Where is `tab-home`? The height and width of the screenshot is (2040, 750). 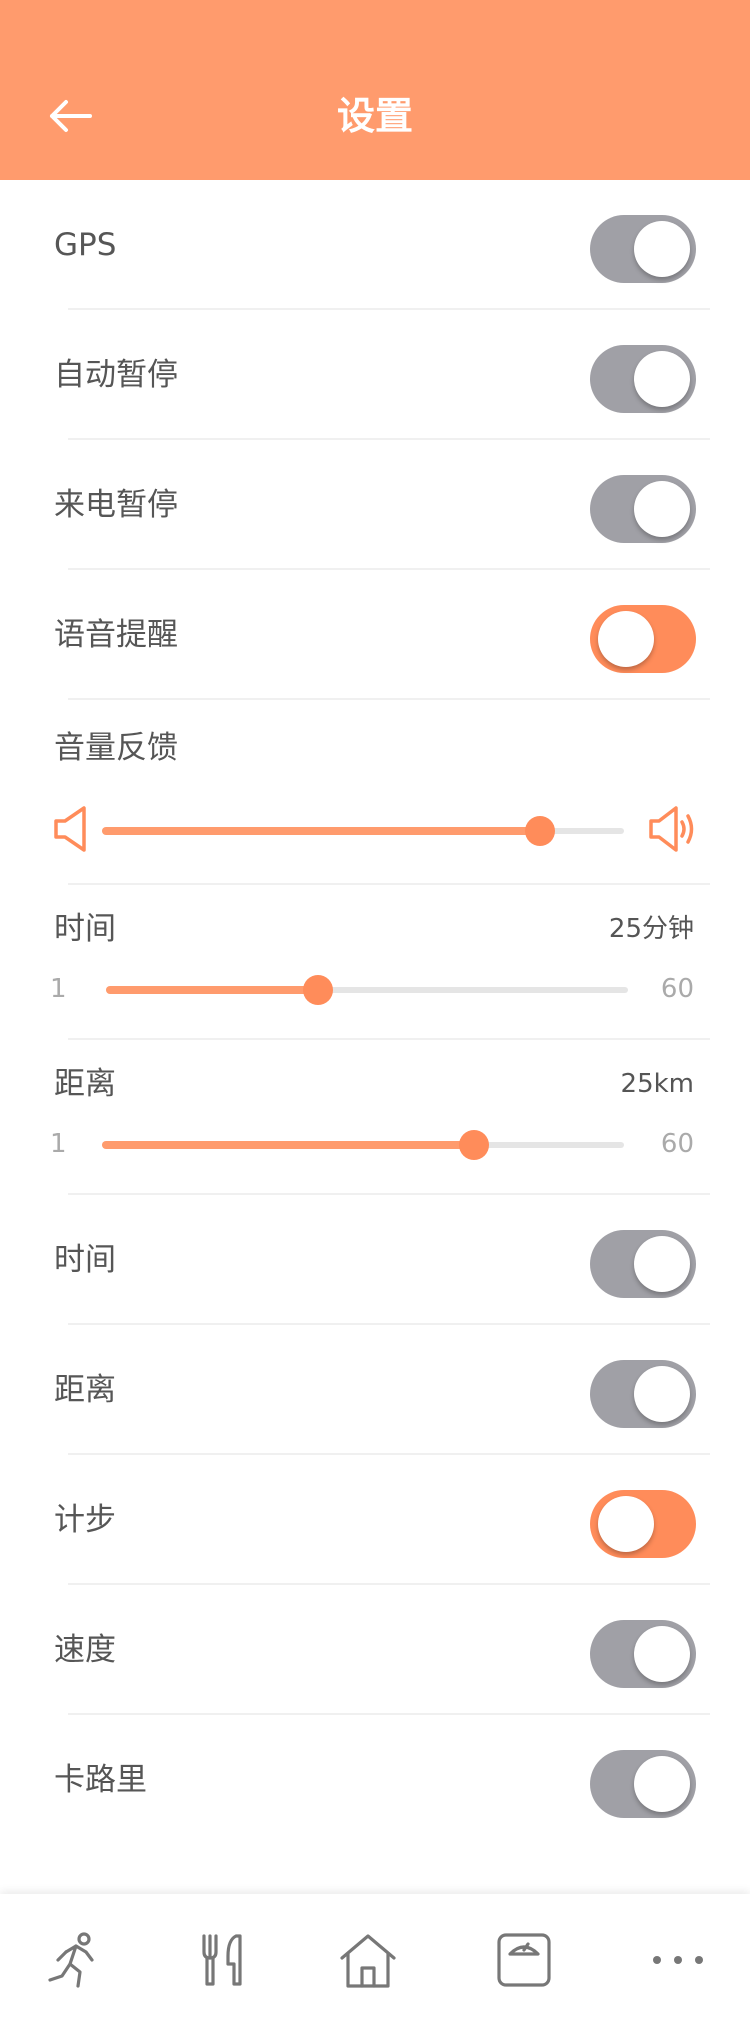
tab-home is located at coordinates (368, 1960).